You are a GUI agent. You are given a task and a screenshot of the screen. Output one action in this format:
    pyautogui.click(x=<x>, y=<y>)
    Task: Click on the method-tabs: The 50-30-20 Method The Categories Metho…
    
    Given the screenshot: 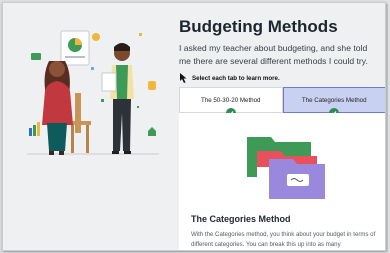 What is the action you would take?
    pyautogui.click(x=282, y=102)
    